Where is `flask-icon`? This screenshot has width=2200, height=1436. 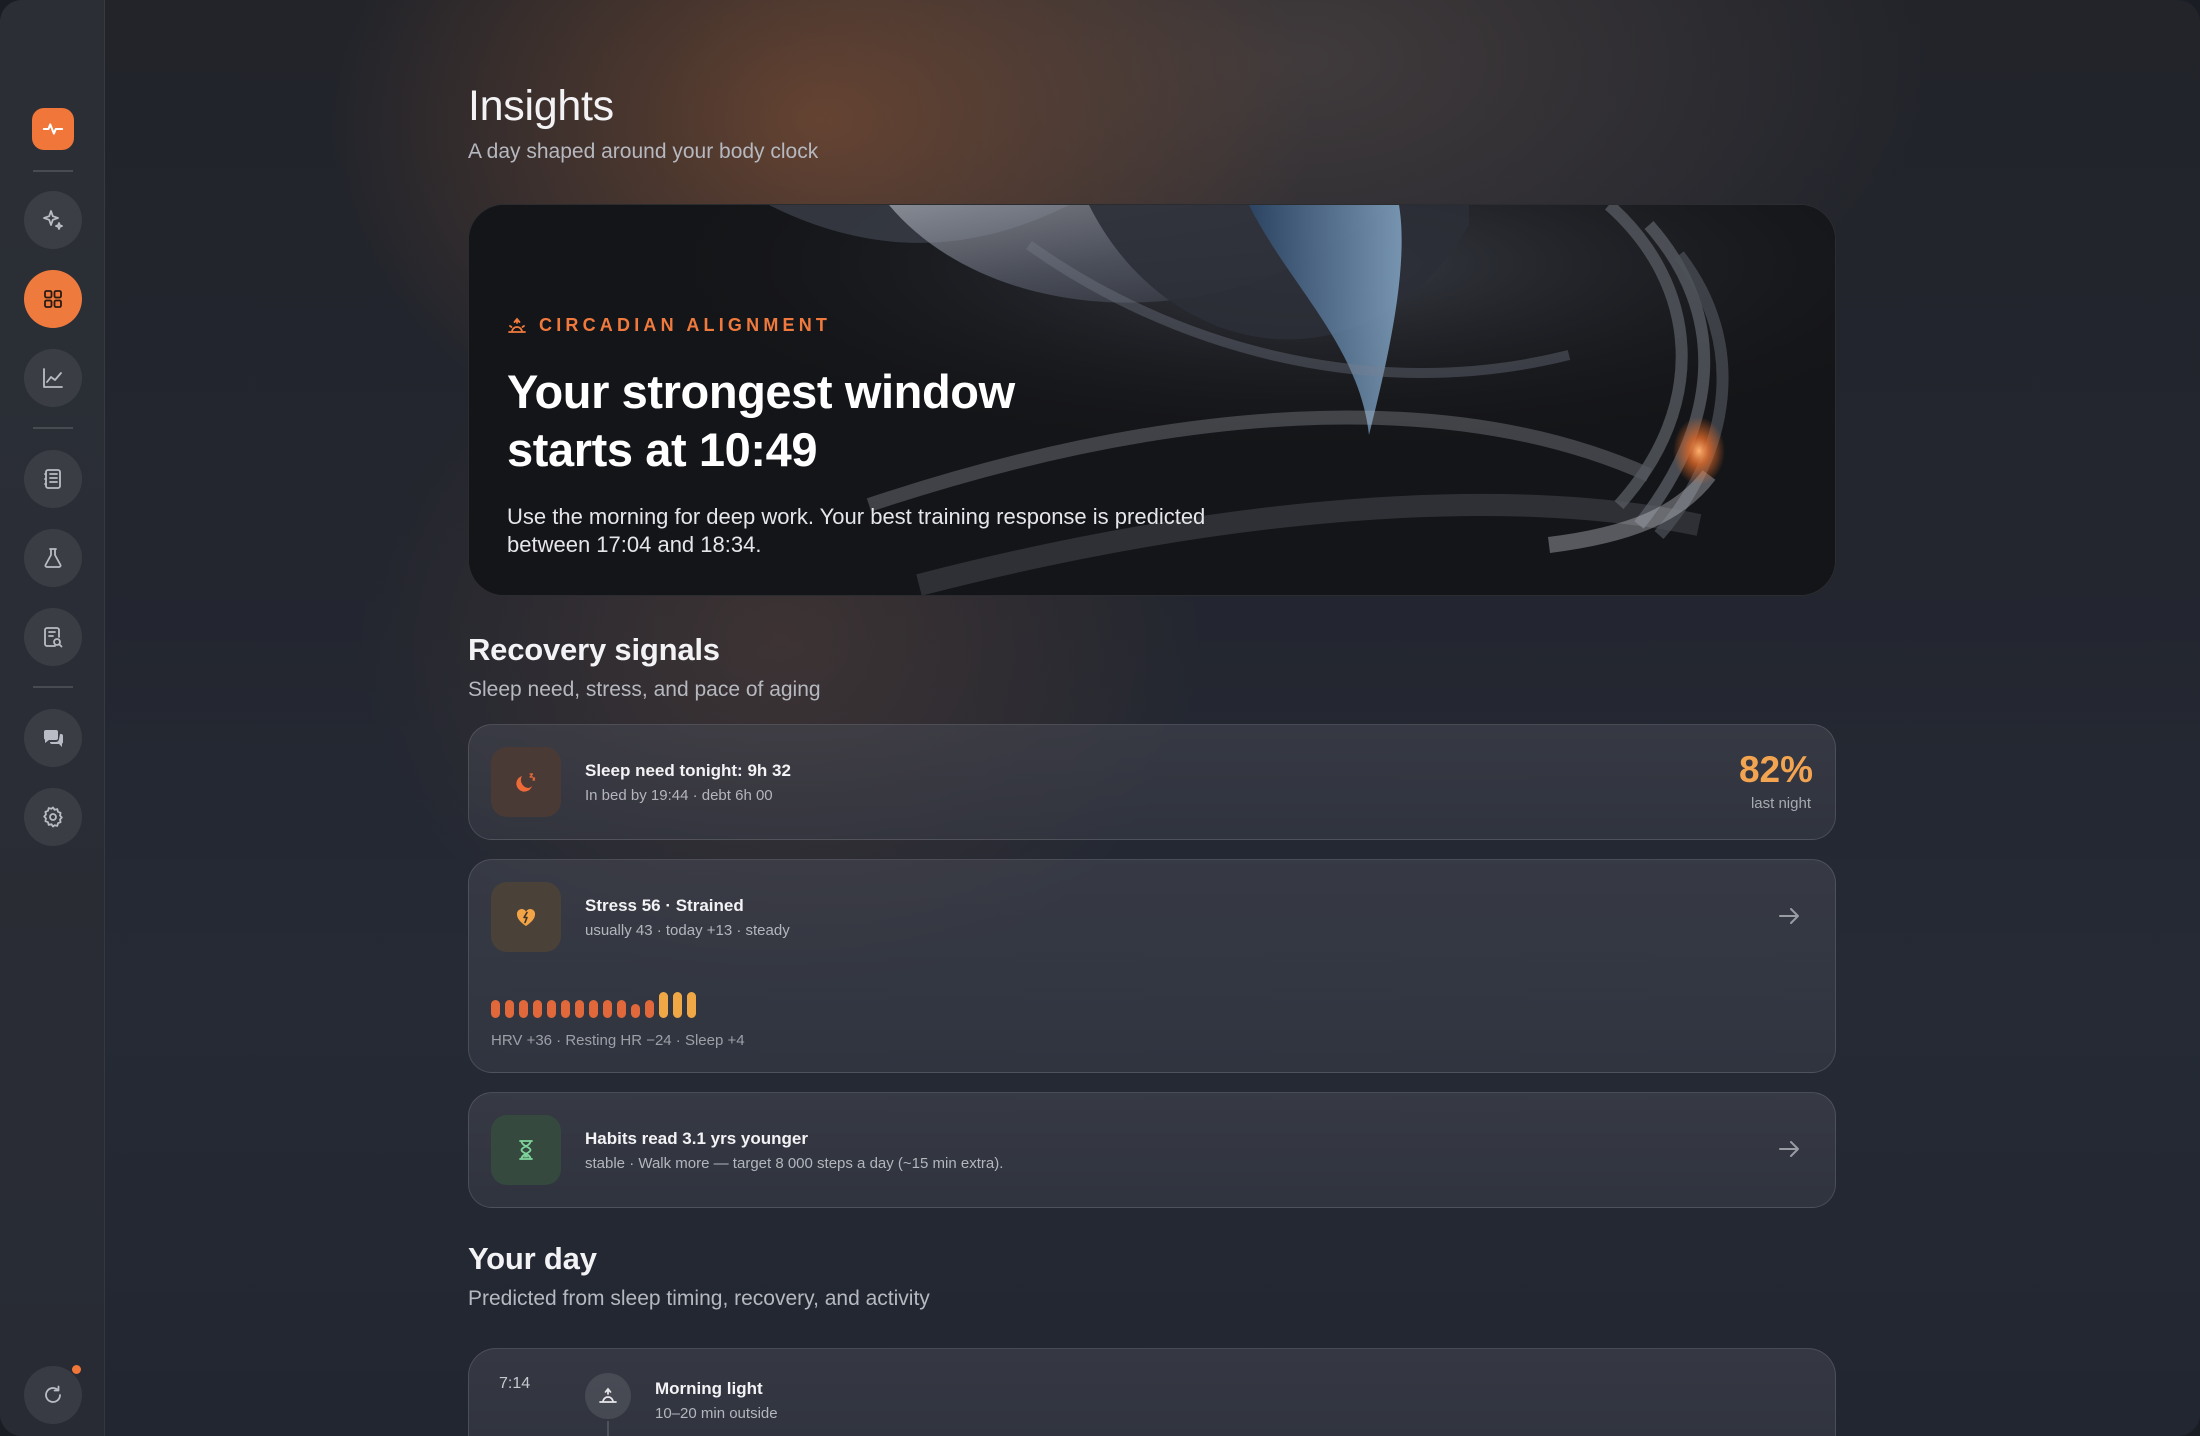
flask-icon is located at coordinates (53, 558).